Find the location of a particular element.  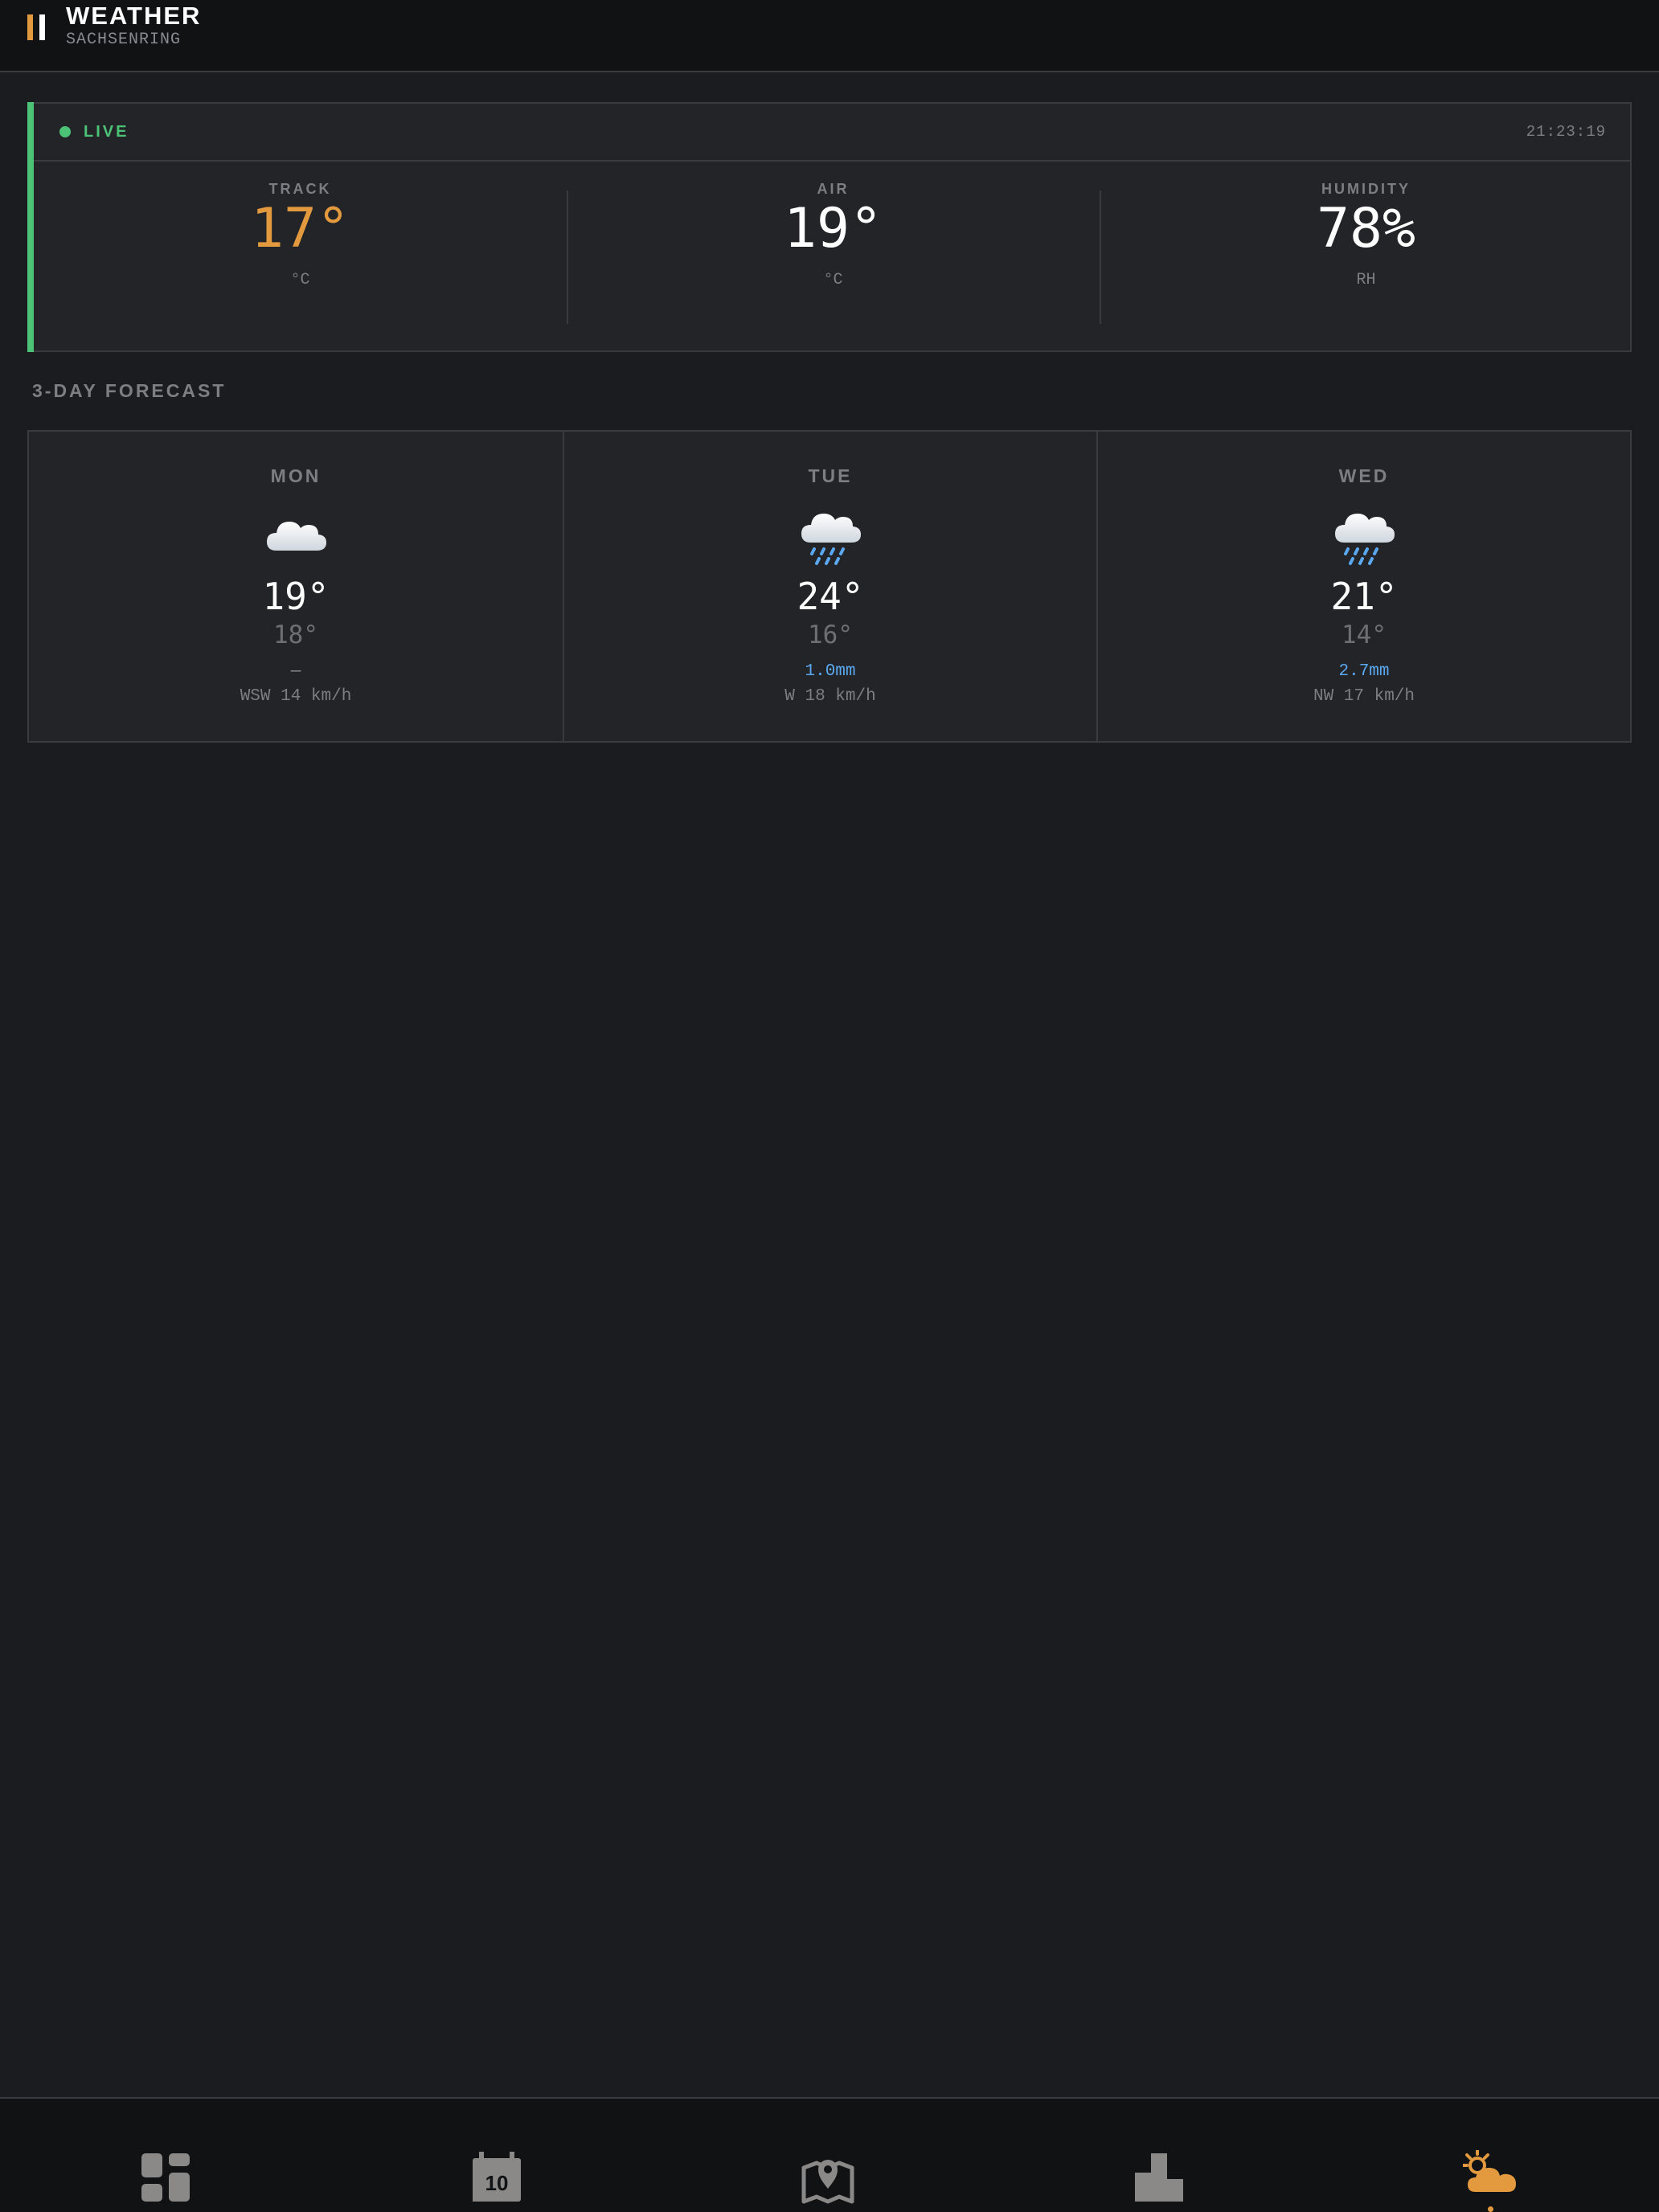

metric-label: TRACK is located at coordinates (300, 189).